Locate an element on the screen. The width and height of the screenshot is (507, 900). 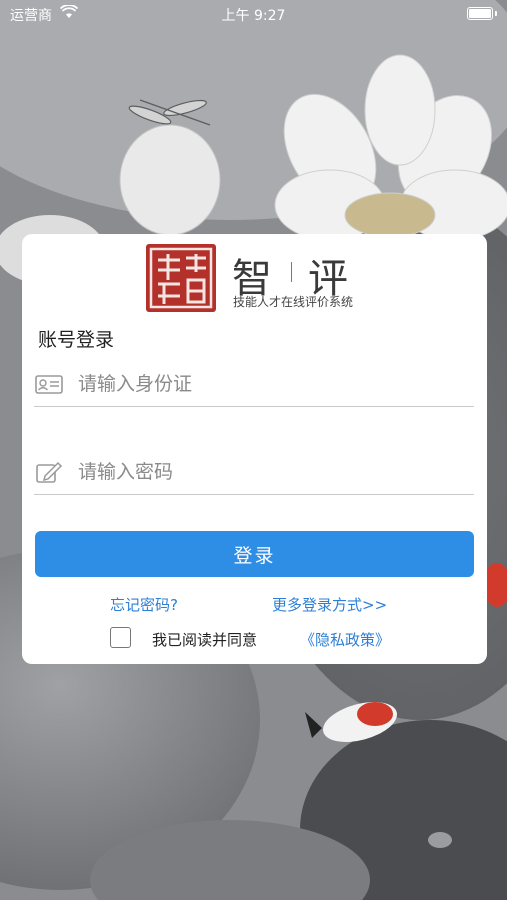
login-button: 登录 is located at coordinates (254, 554).